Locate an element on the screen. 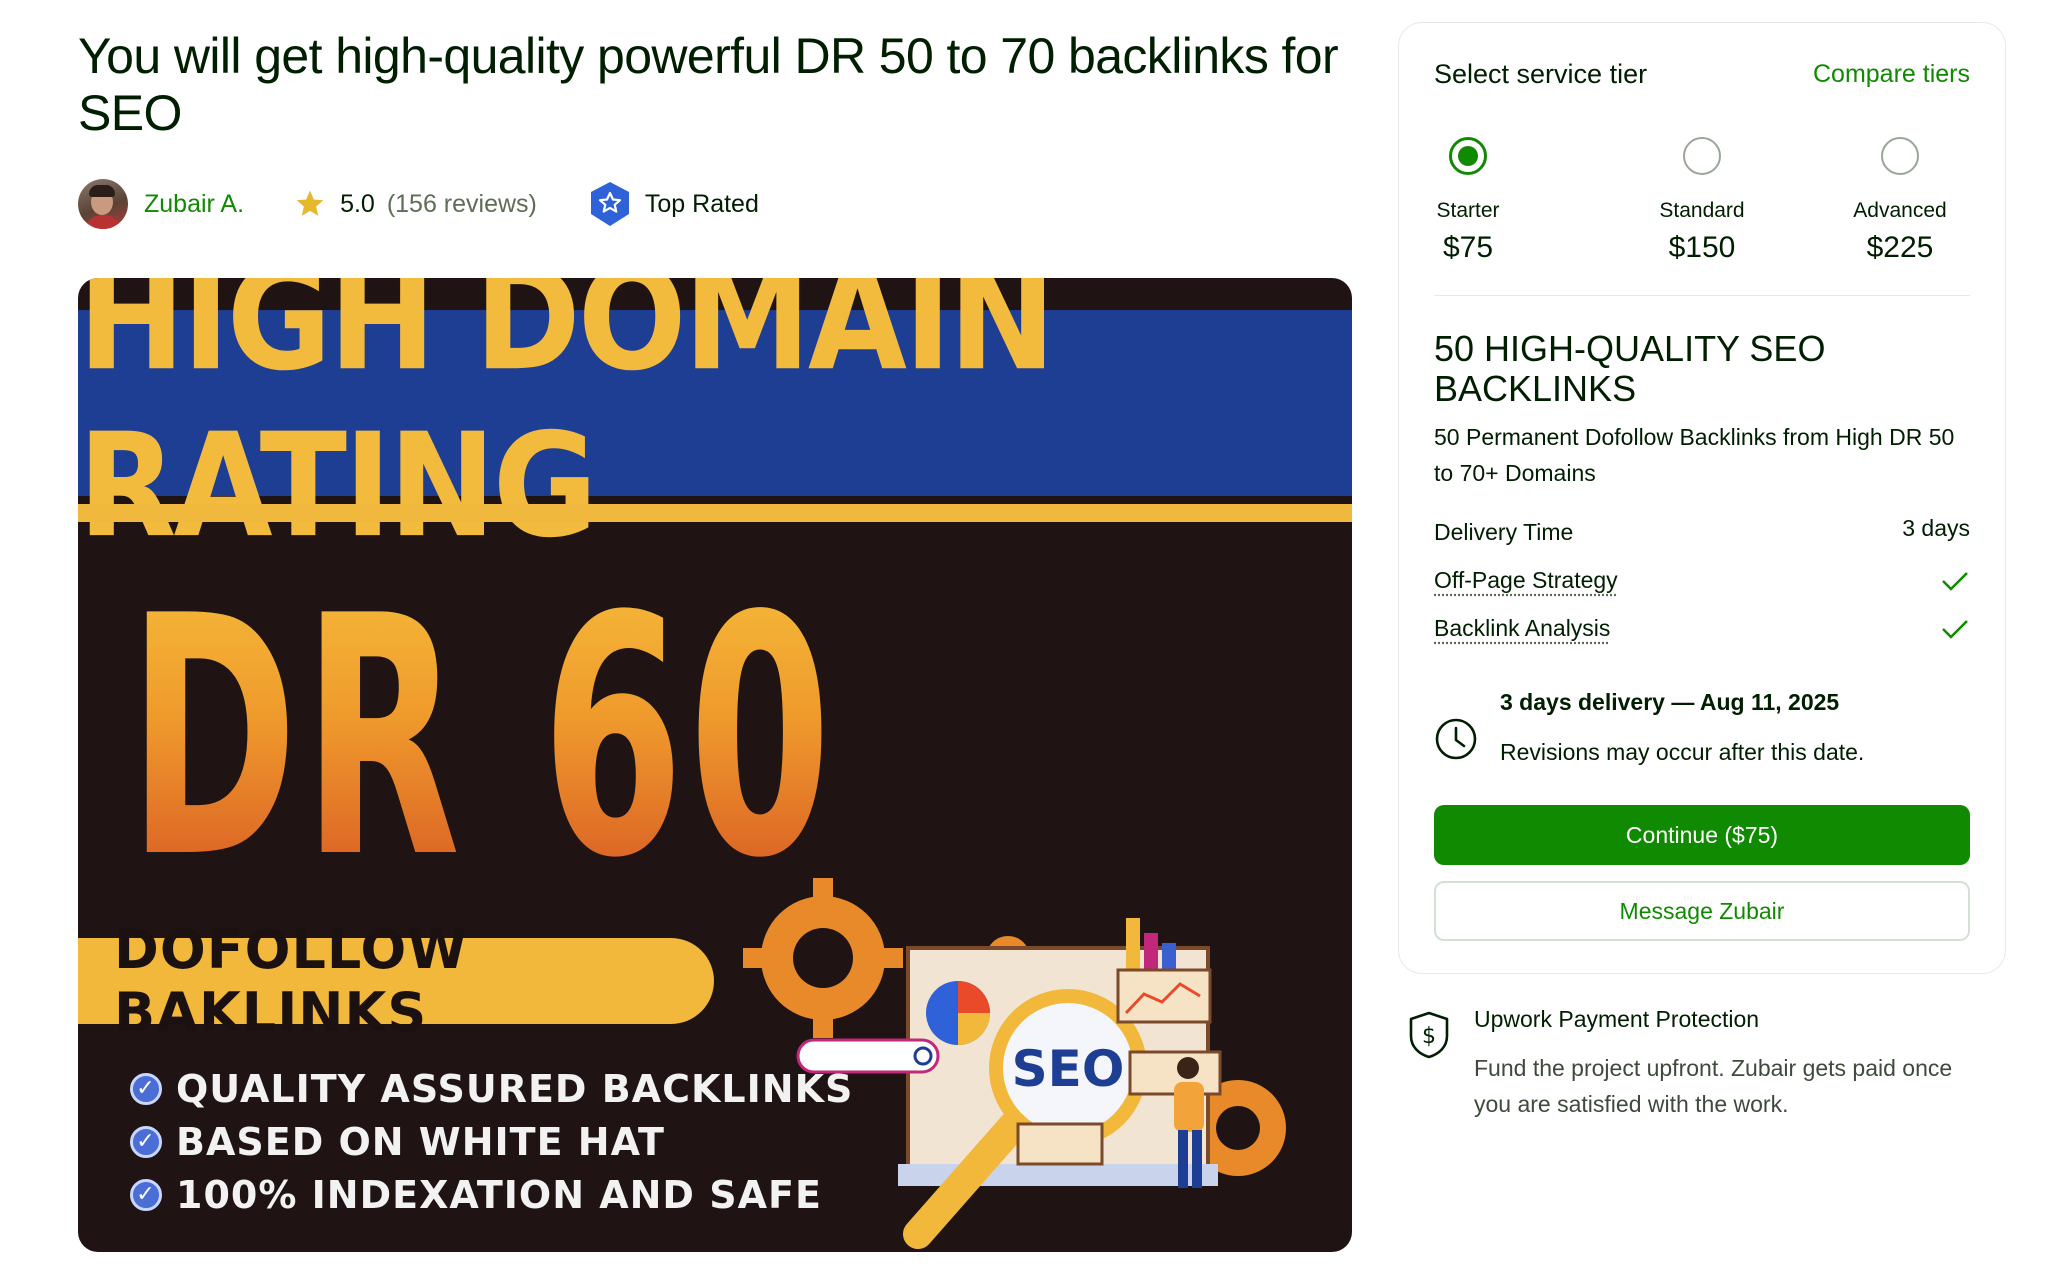 This screenshot has width=2056, height=1272. top-rated-label: Top Rated is located at coordinates (701, 203).